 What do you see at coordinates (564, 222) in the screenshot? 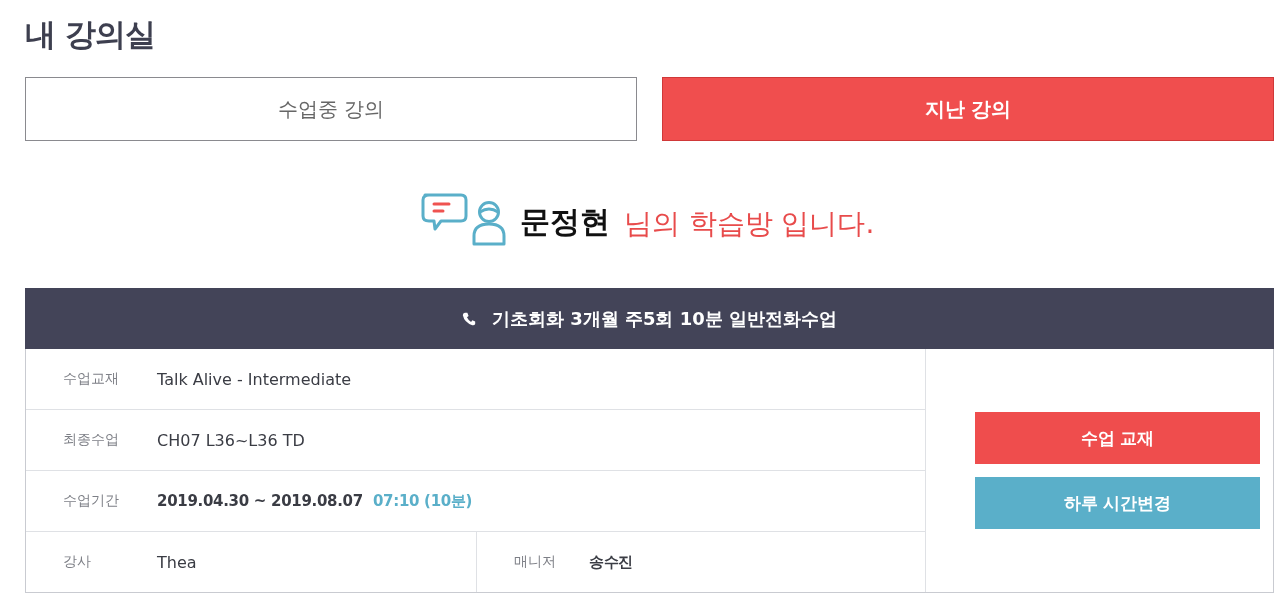
I see `user-name: 문정현` at bounding box center [564, 222].